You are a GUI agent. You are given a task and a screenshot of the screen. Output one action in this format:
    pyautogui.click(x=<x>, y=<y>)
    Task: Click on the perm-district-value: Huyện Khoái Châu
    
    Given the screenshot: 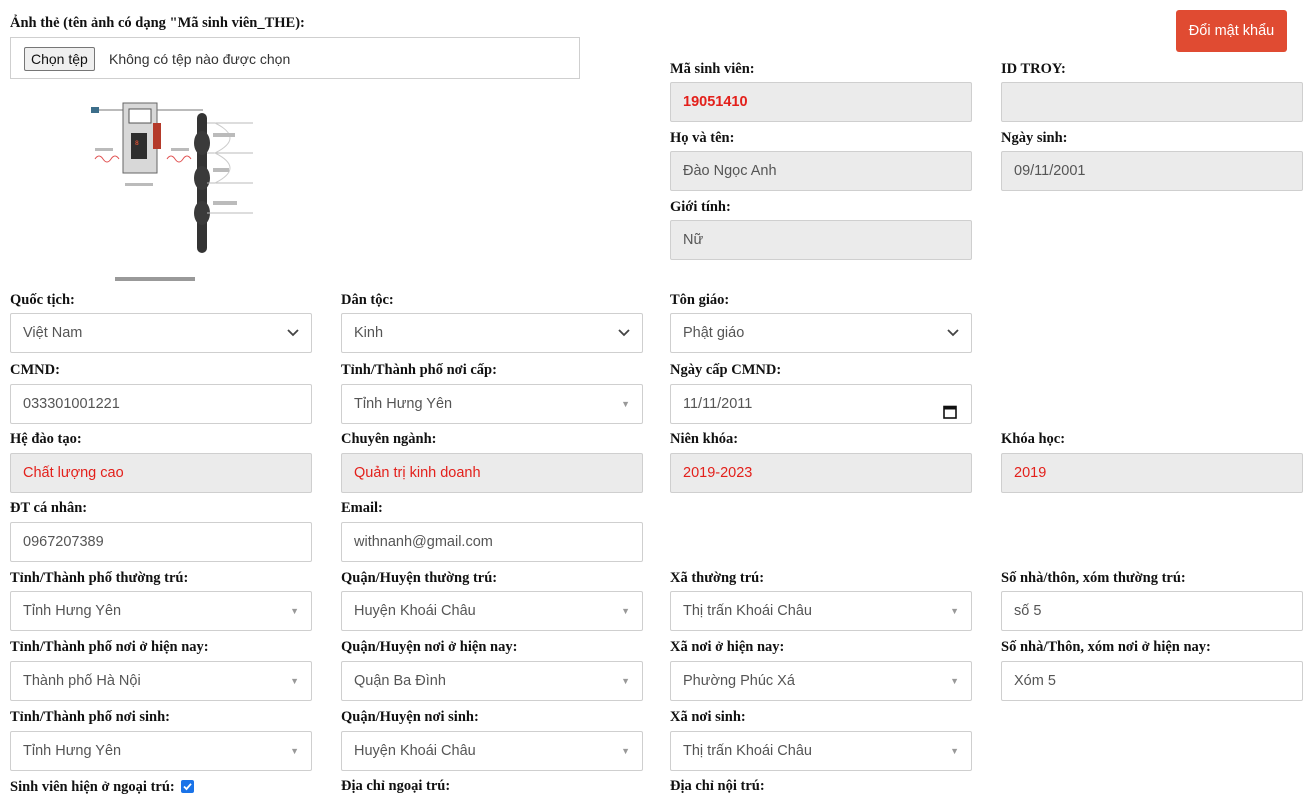 What is the action you would take?
    pyautogui.click(x=415, y=611)
    